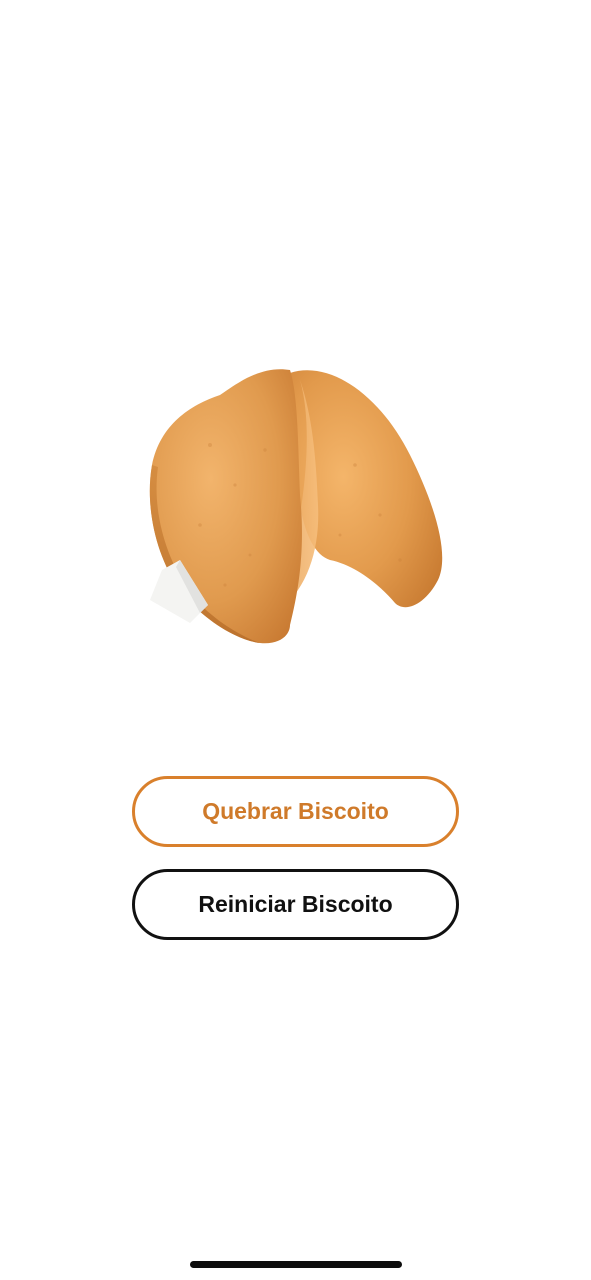 The height and width of the screenshot is (1280, 591). I want to click on fortune-cookie-image, so click(295, 505).